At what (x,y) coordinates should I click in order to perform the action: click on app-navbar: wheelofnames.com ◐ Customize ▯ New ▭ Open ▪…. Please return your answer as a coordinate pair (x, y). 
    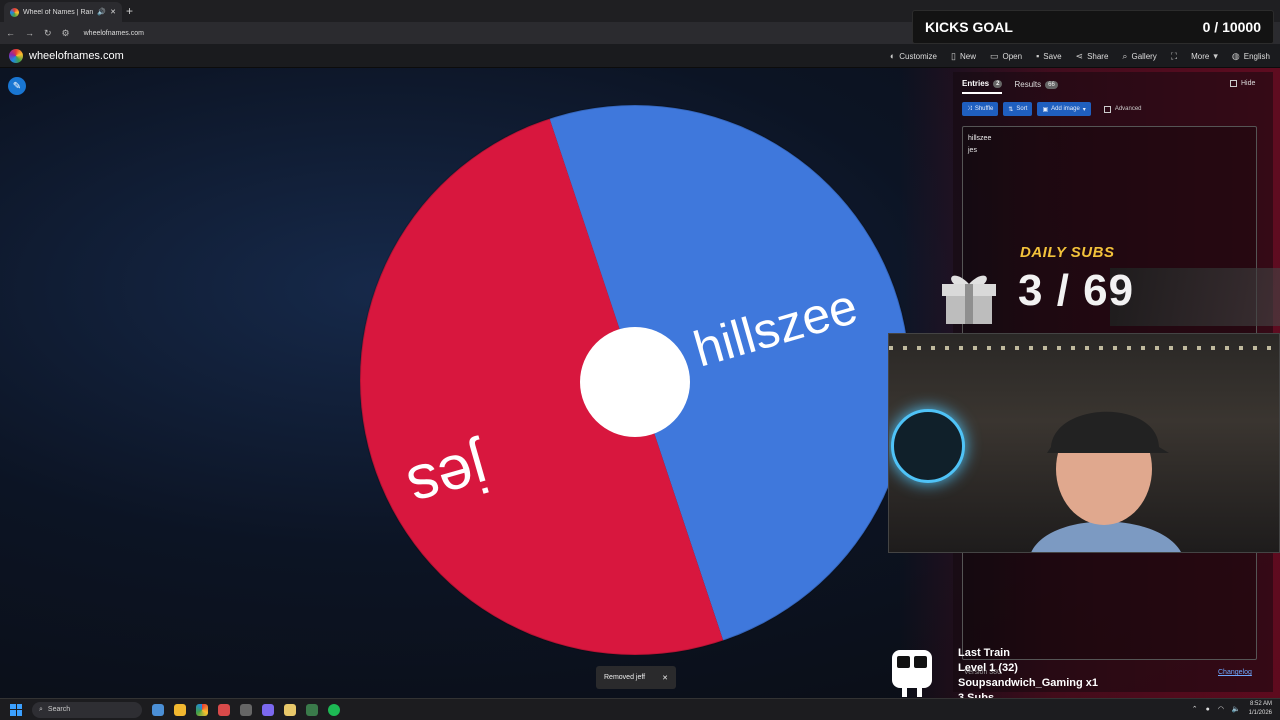
    Looking at the image, I should click on (640, 56).